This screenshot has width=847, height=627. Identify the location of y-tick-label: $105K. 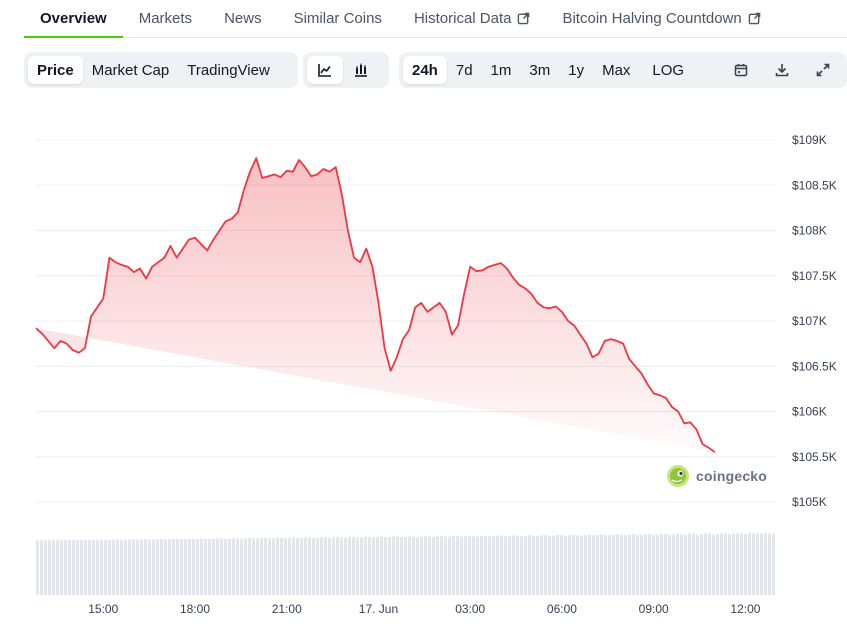
(809, 502).